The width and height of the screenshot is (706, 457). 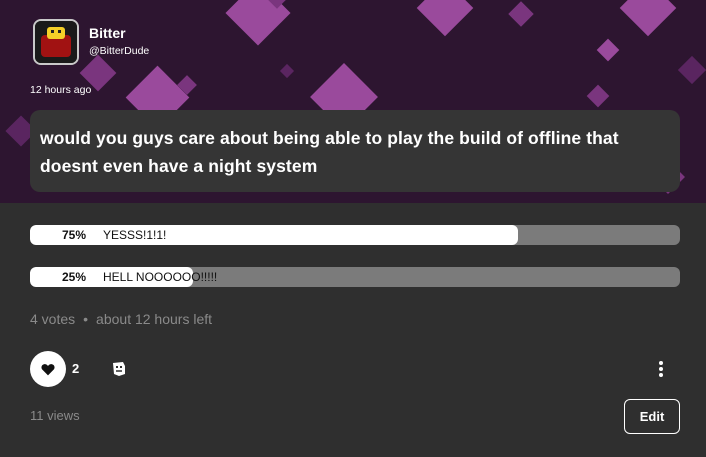 What do you see at coordinates (55, 415) in the screenshot?
I see `view-count: 11 views` at bounding box center [55, 415].